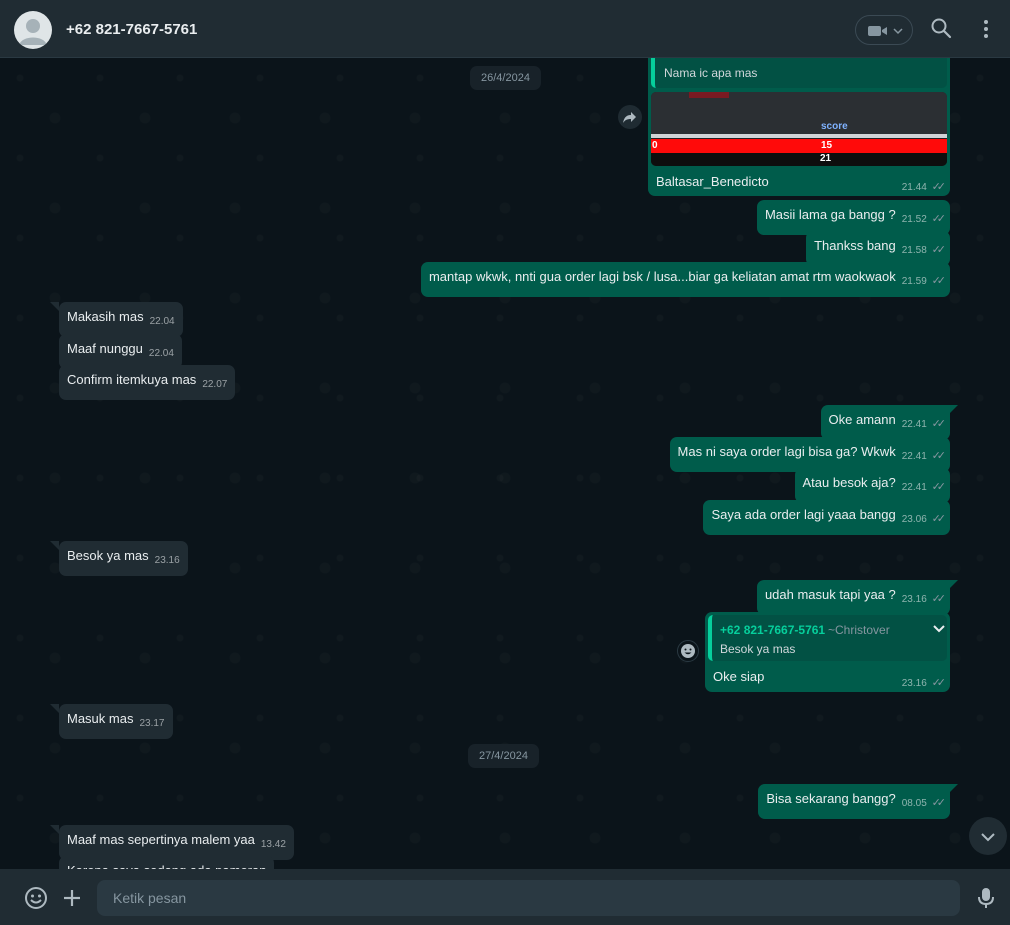 The image size is (1010, 925). What do you see at coordinates (799, 136) in the screenshot?
I see `screenshot-divider` at bounding box center [799, 136].